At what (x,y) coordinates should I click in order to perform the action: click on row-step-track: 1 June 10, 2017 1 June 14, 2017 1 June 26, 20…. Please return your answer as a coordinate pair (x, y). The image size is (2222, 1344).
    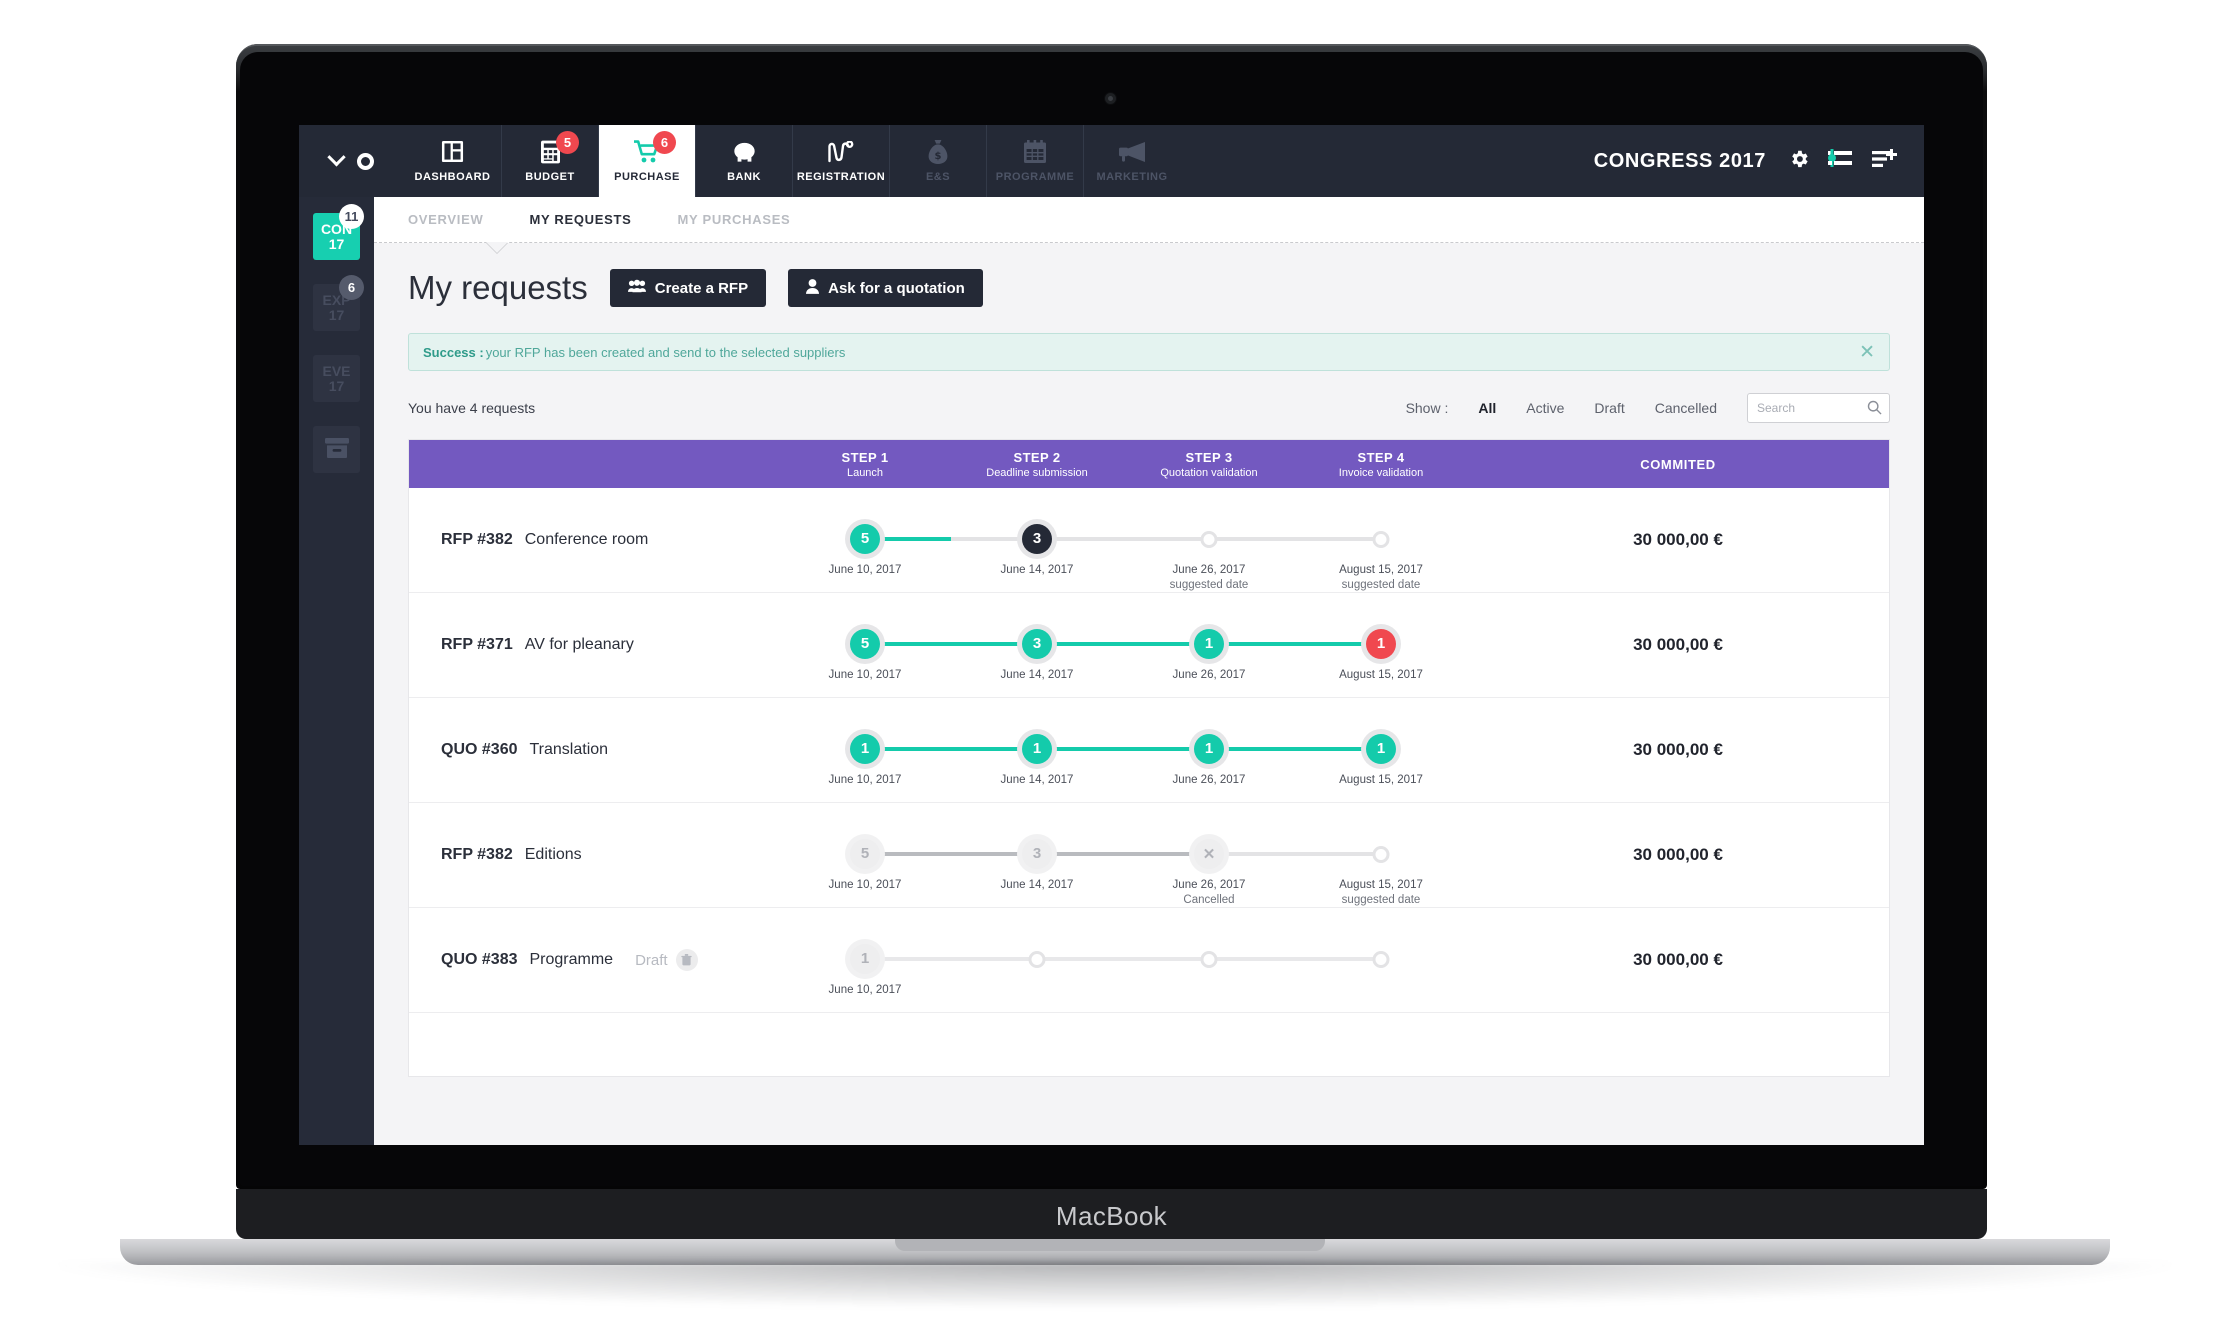
    Looking at the image, I should click on (1123, 750).